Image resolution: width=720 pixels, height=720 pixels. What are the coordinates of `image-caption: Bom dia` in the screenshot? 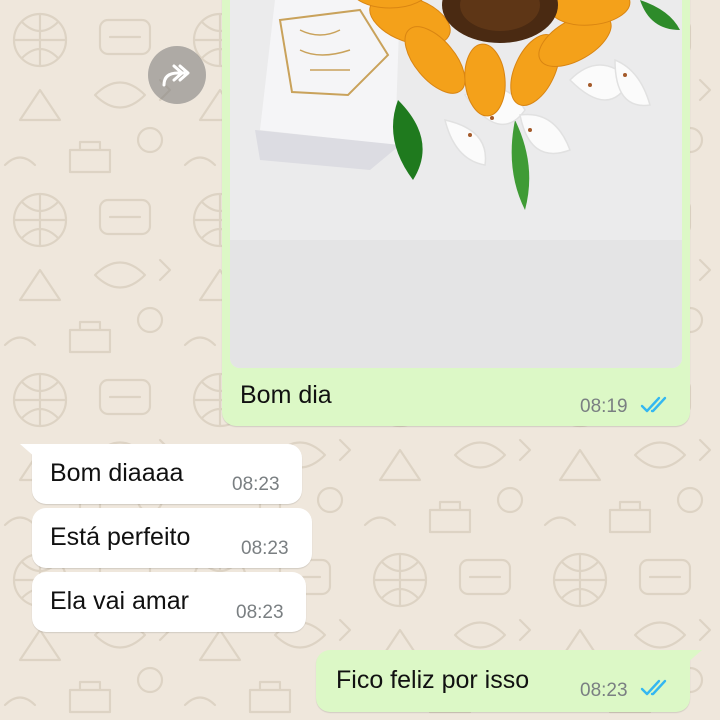 It's located at (286, 395).